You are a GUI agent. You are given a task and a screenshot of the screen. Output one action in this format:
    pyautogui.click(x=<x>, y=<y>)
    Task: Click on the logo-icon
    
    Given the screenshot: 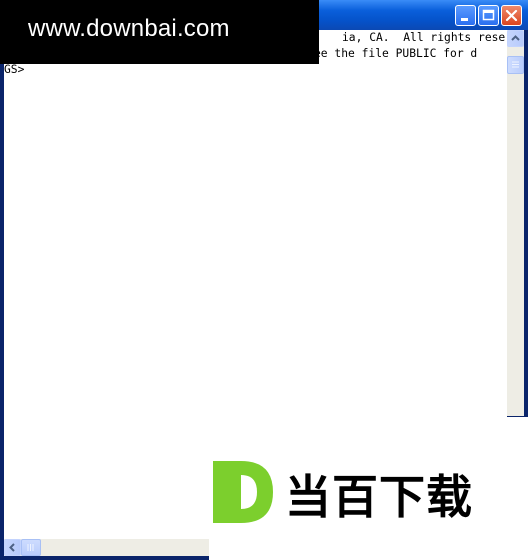 What is the action you would take?
    pyautogui.click(x=243, y=492)
    